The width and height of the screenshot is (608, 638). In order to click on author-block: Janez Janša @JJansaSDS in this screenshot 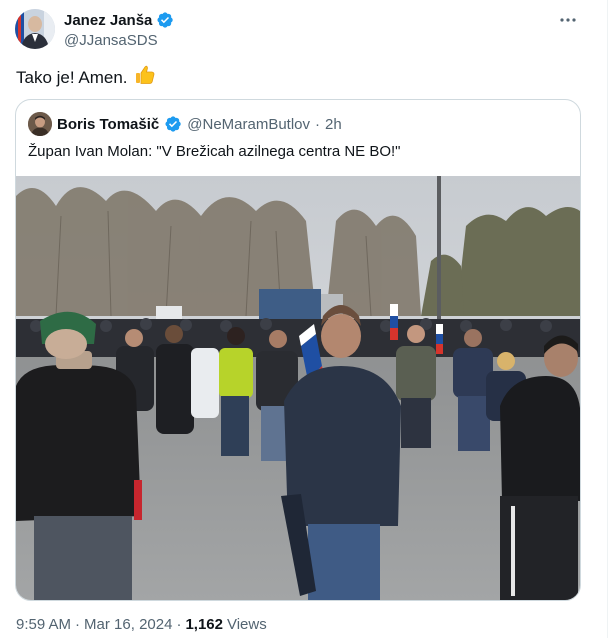, I will do `click(119, 30)`.